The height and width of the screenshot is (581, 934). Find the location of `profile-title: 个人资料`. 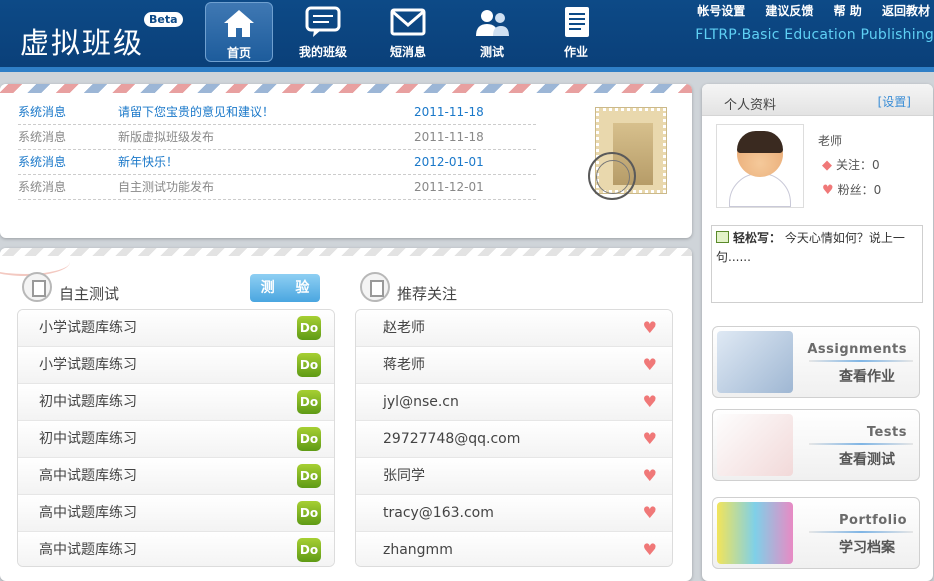

profile-title: 个人资料 is located at coordinates (750, 105).